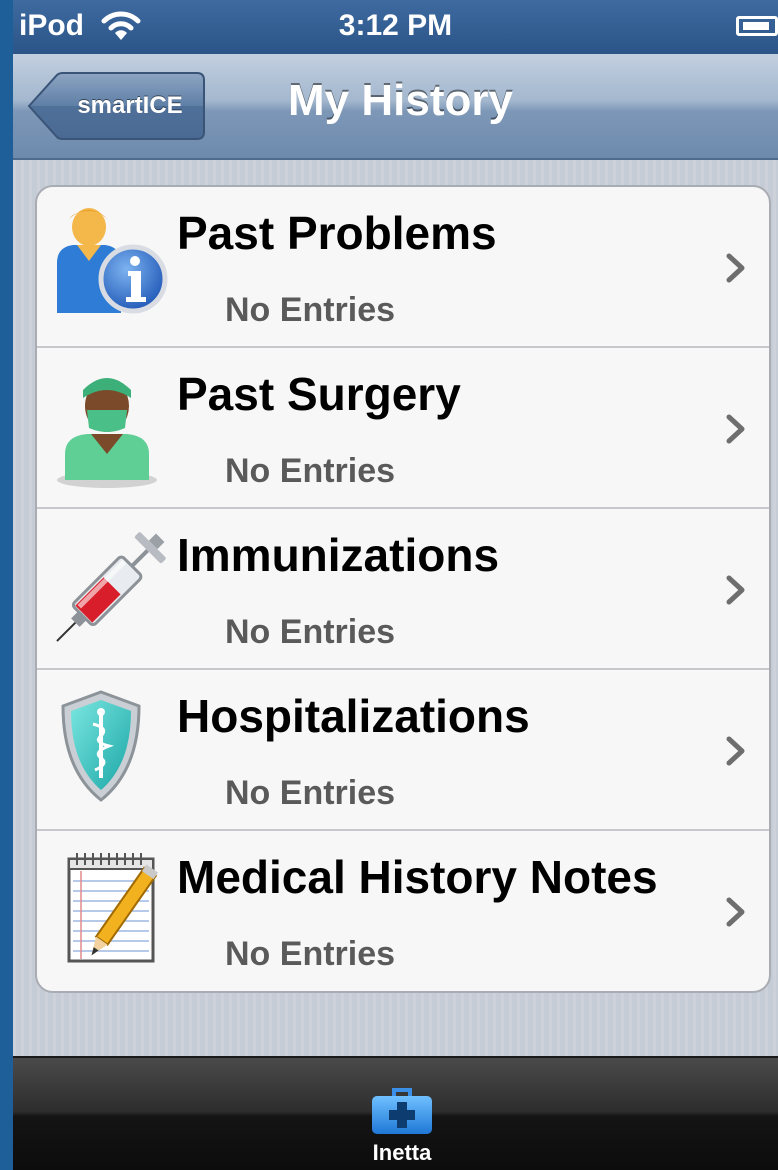  What do you see at coordinates (111, 587) in the screenshot?
I see `syringe-icon` at bounding box center [111, 587].